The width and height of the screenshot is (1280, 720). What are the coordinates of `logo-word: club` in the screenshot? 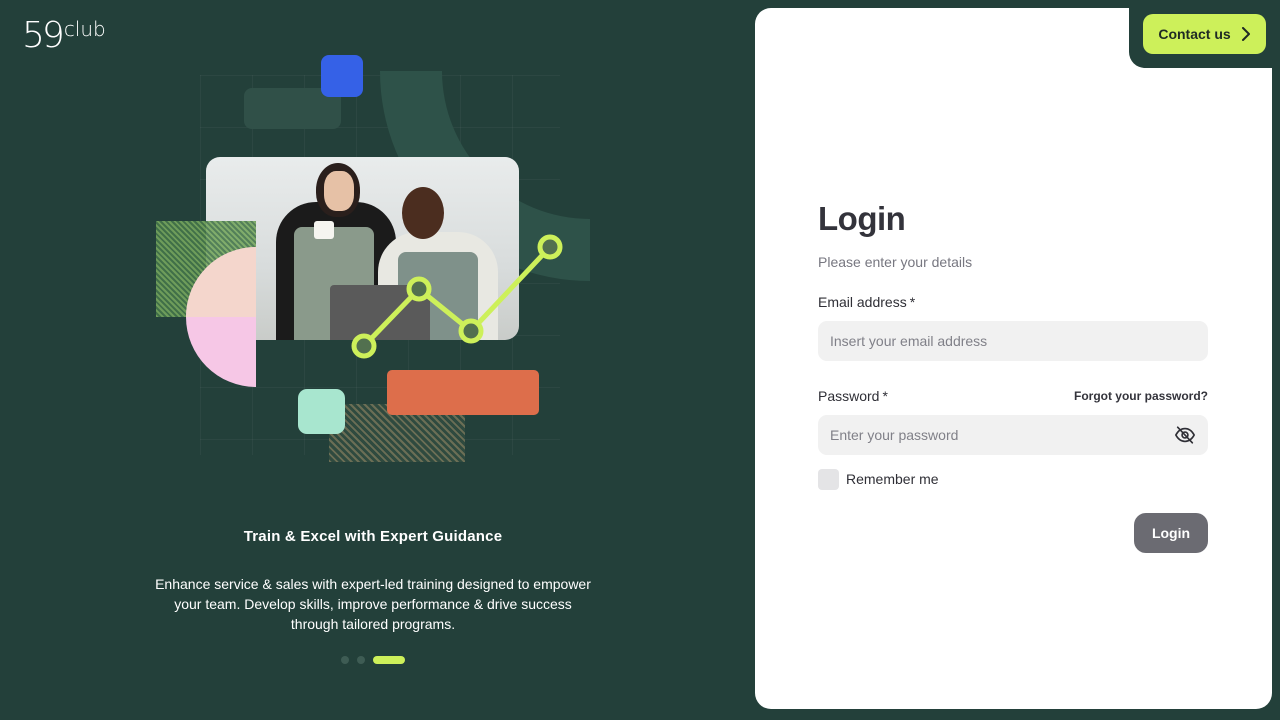 It's located at (84, 29).